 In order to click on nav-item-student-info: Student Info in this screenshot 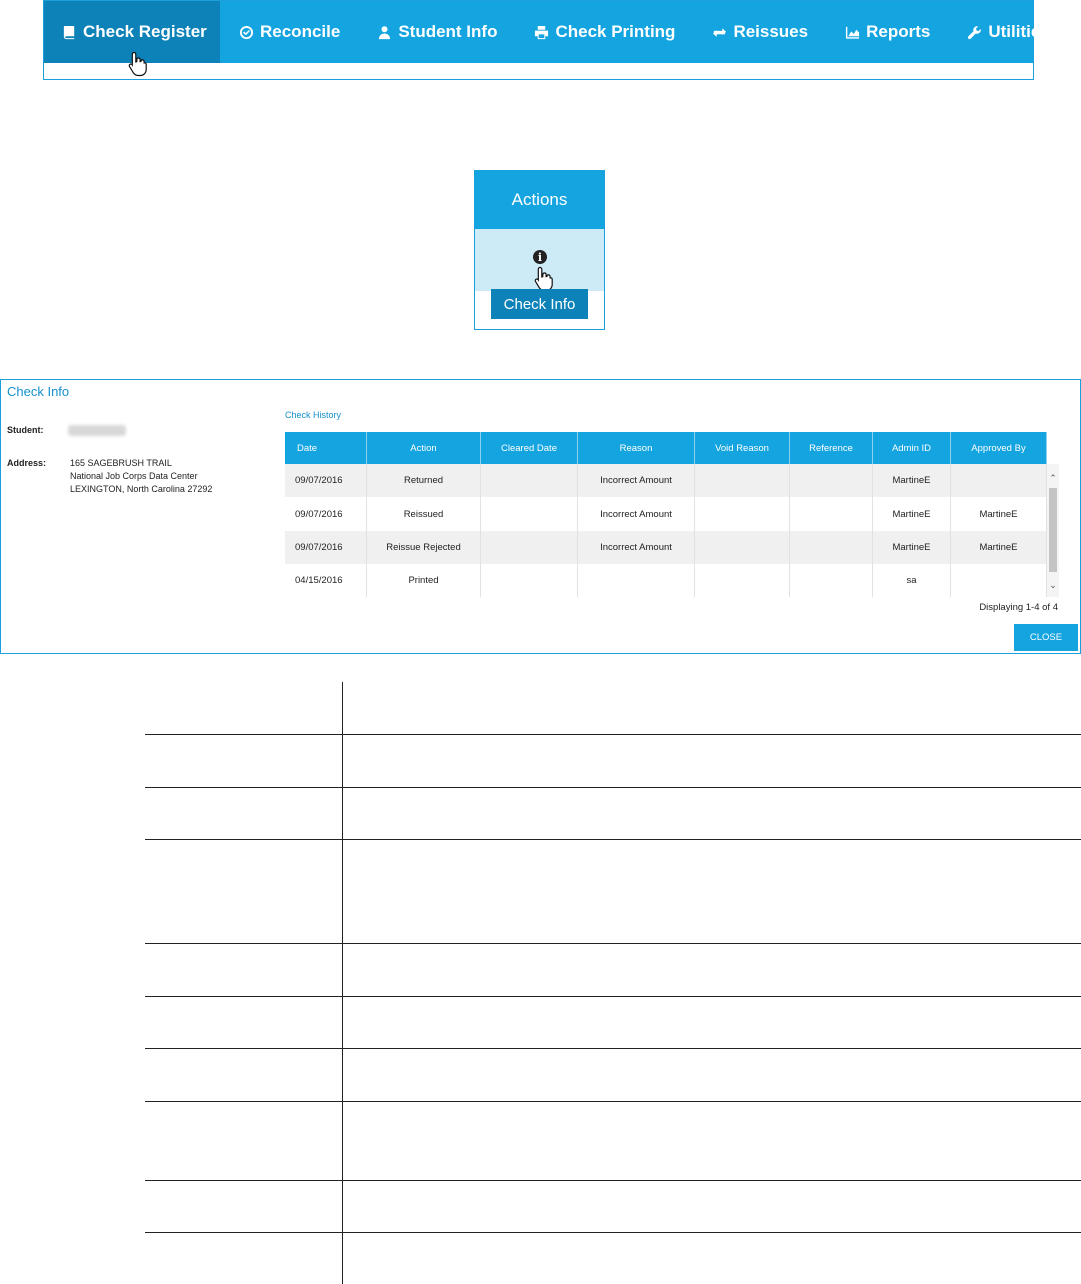, I will do `click(436, 32)`.